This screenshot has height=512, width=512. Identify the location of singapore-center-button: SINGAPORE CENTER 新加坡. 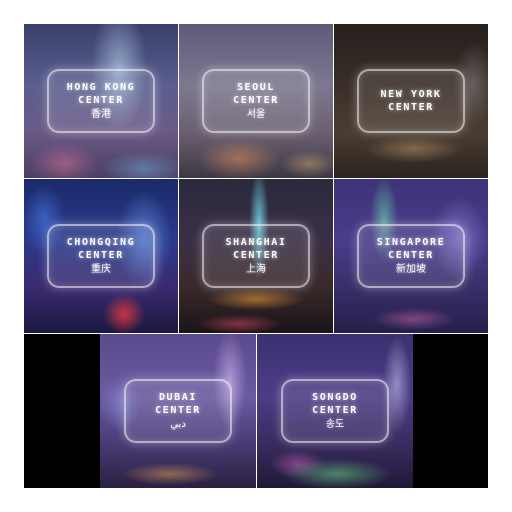
(411, 256).